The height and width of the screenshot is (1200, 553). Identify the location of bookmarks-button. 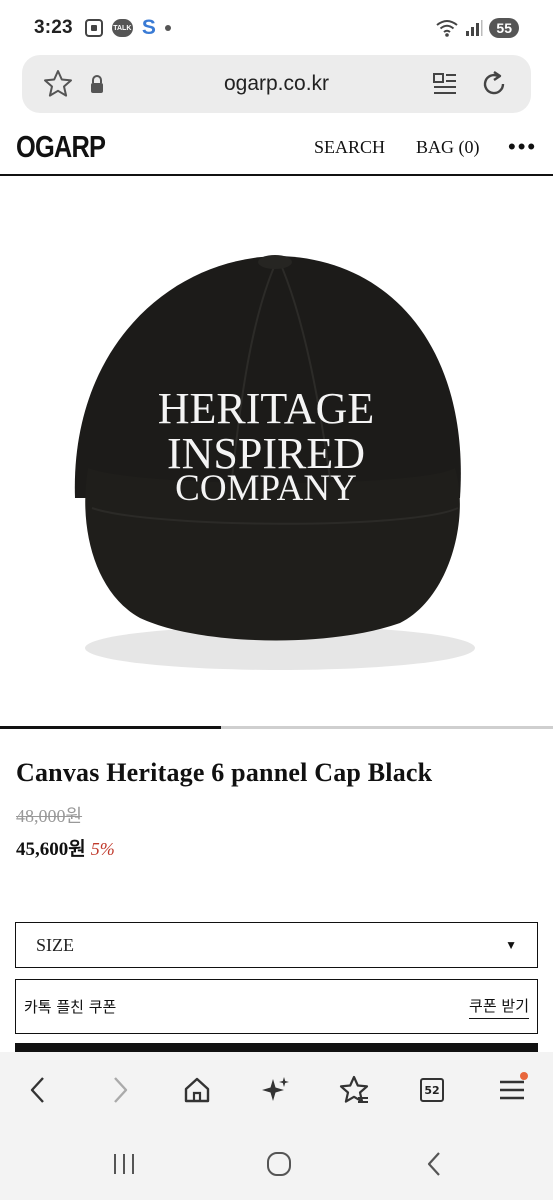
(354, 1090).